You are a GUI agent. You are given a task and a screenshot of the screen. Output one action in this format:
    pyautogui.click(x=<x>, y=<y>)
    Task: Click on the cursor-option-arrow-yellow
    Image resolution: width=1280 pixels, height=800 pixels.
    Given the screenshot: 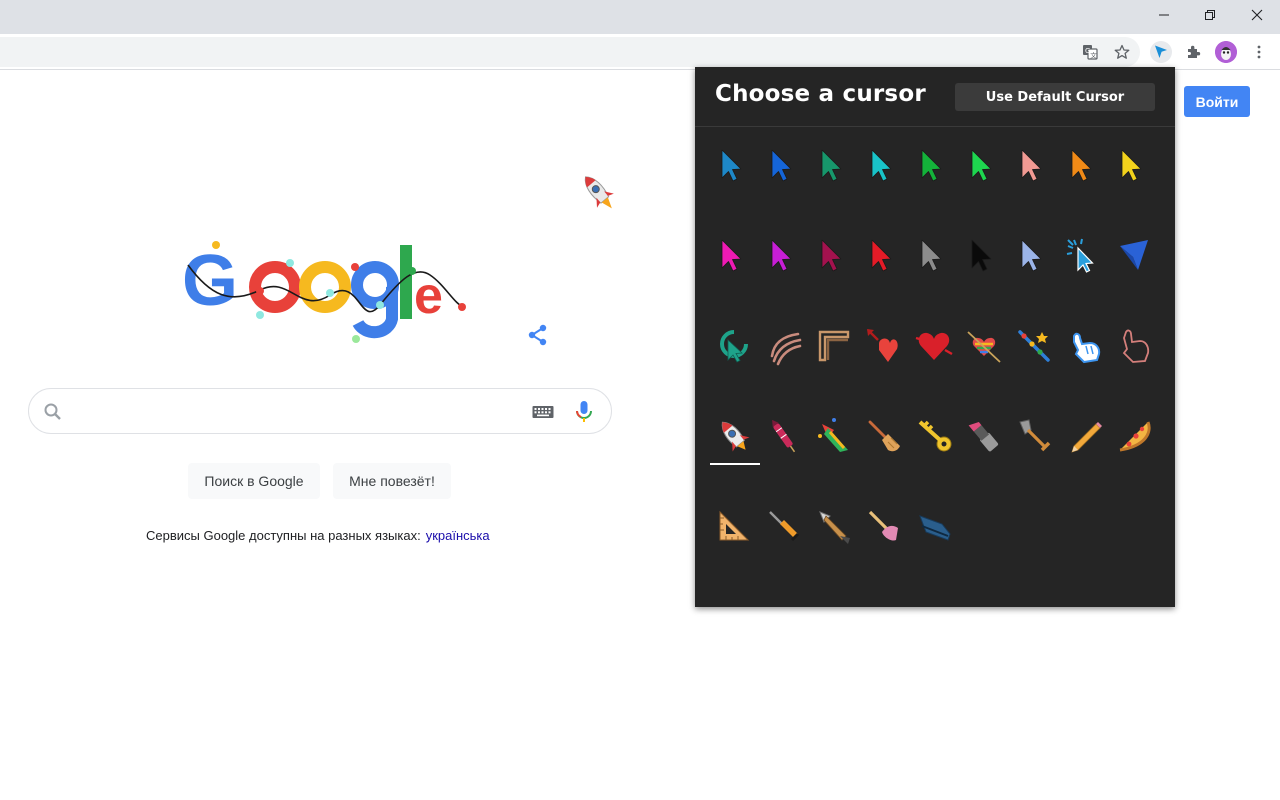 What is the action you would take?
    pyautogui.click(x=1134, y=166)
    